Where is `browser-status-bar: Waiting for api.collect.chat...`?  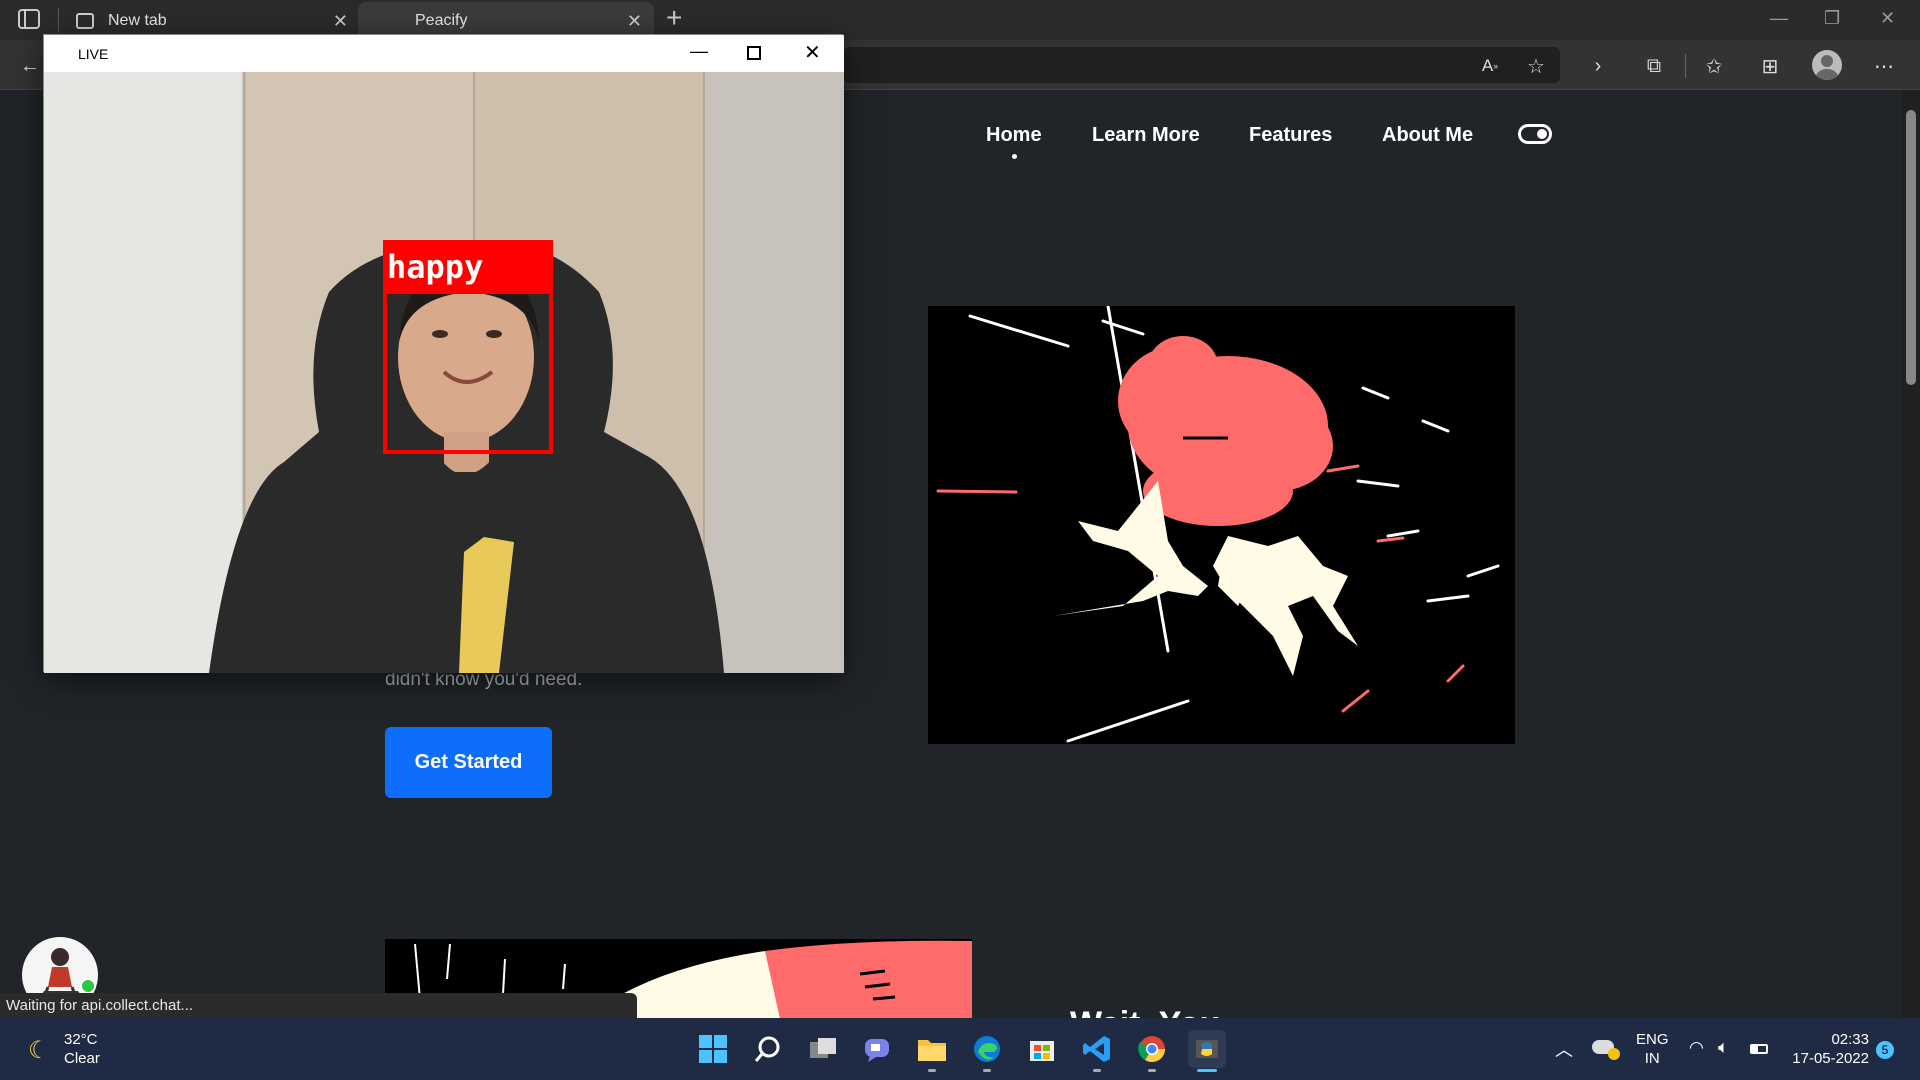
browser-status-bar: Waiting for api.collect.chat... is located at coordinates (318, 1006).